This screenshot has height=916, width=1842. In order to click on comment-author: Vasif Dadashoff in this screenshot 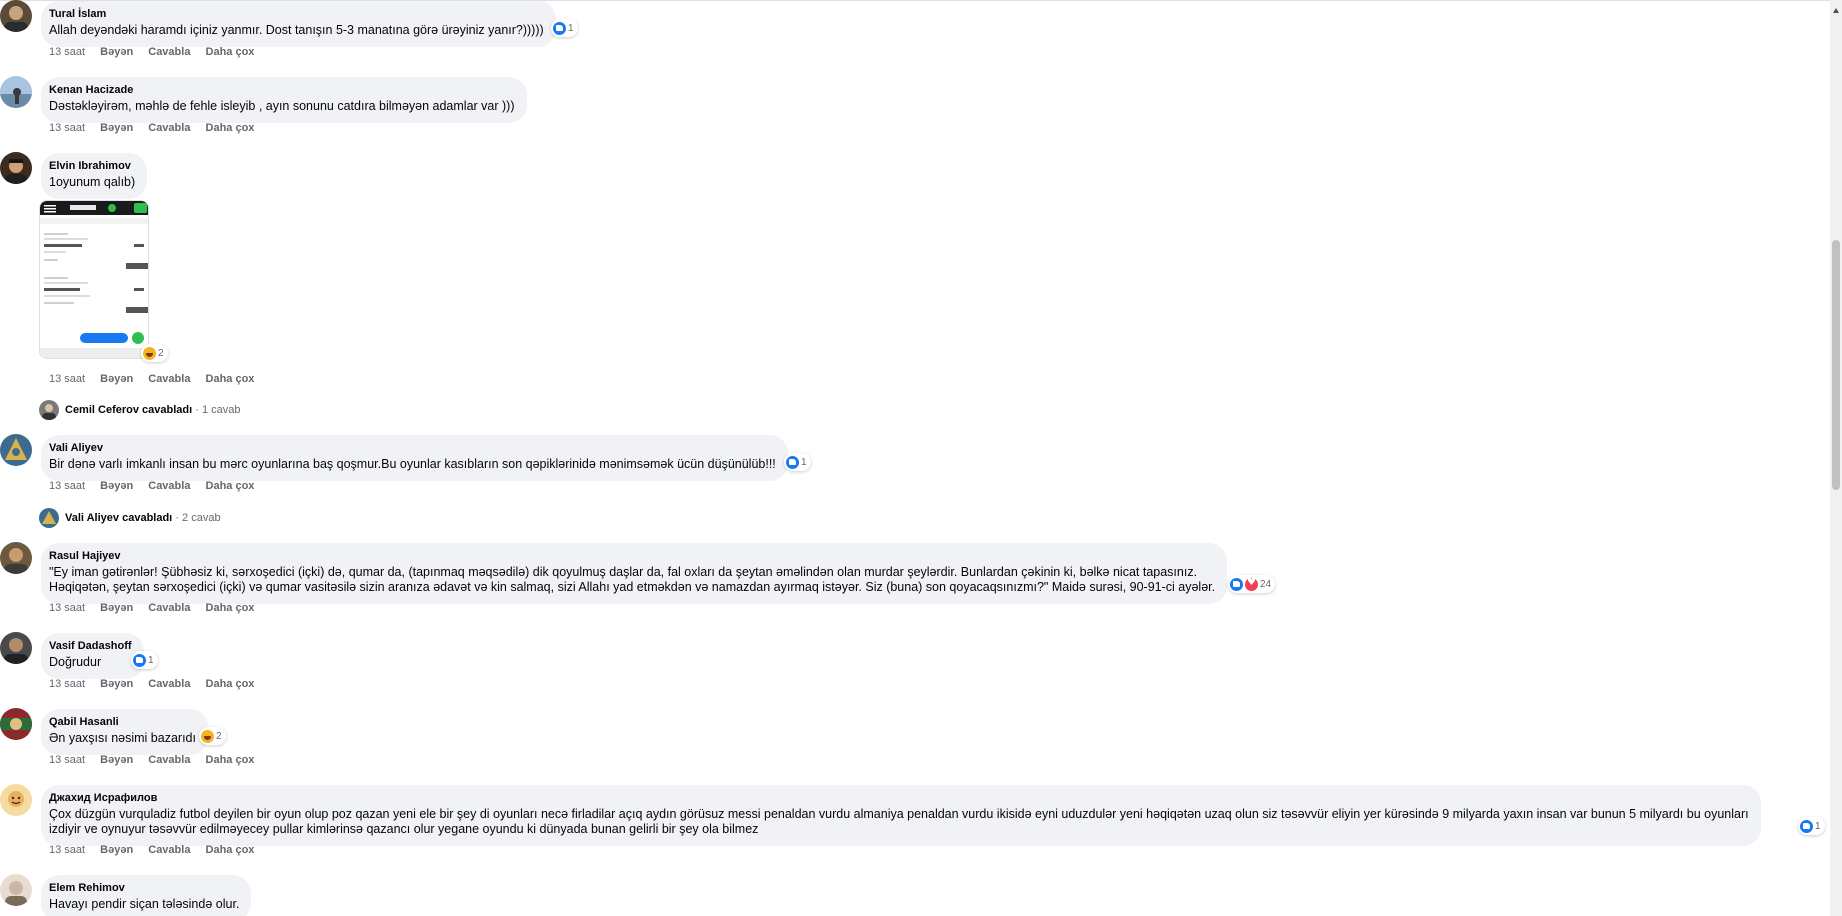, I will do `click(90, 646)`.